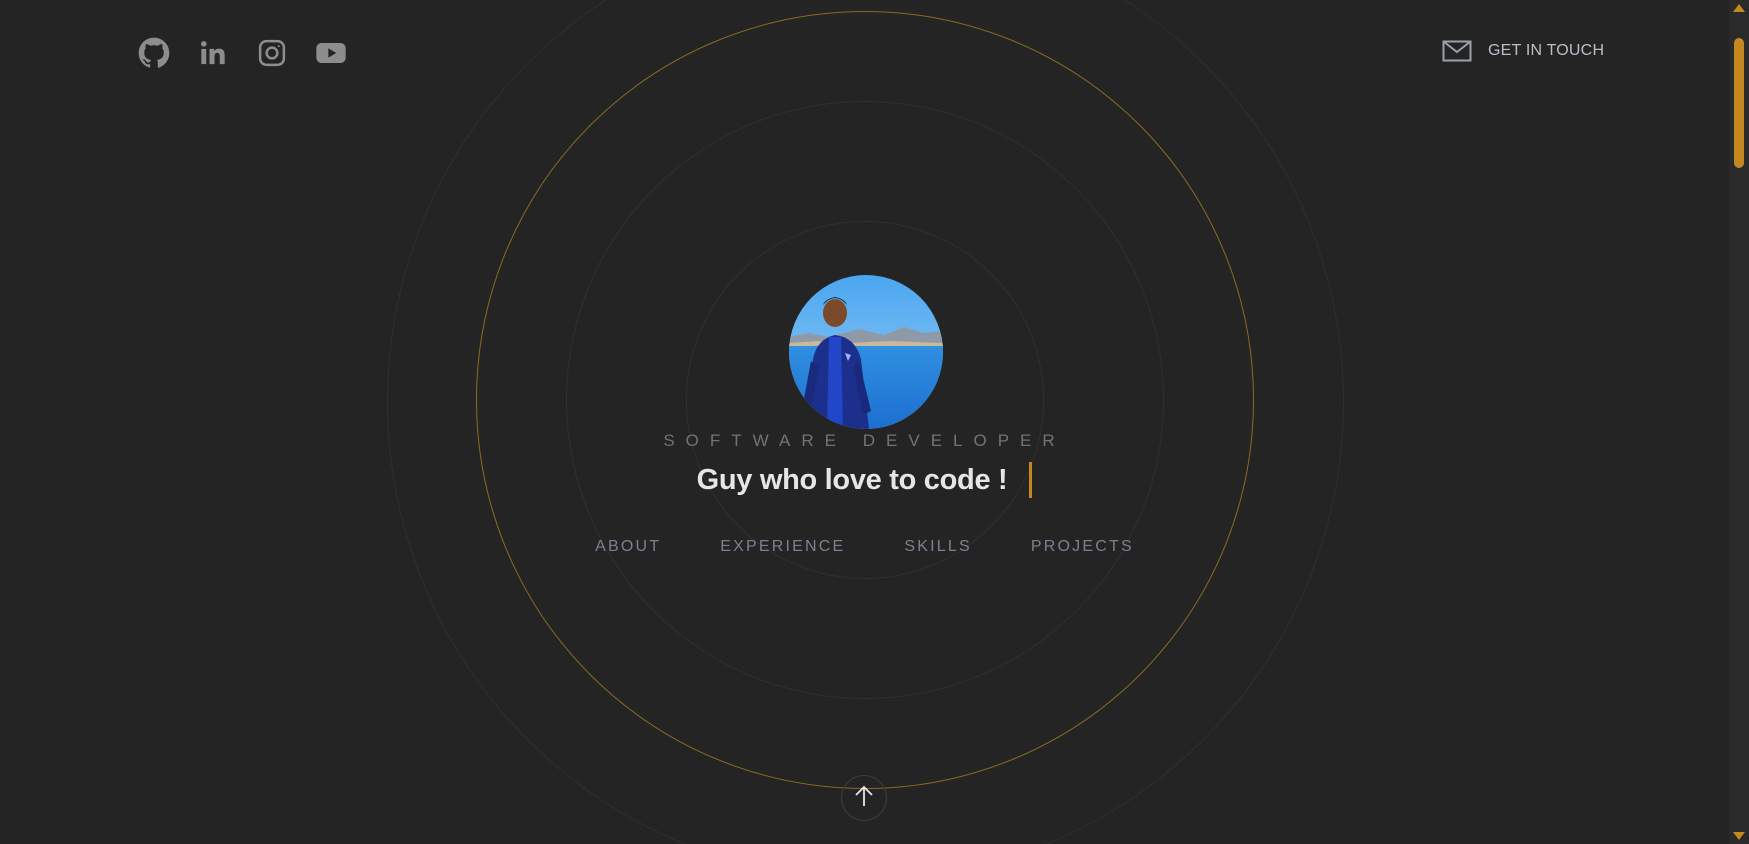 The image size is (1749, 844). I want to click on nav-experience: EXPERIENCE, so click(782, 547).